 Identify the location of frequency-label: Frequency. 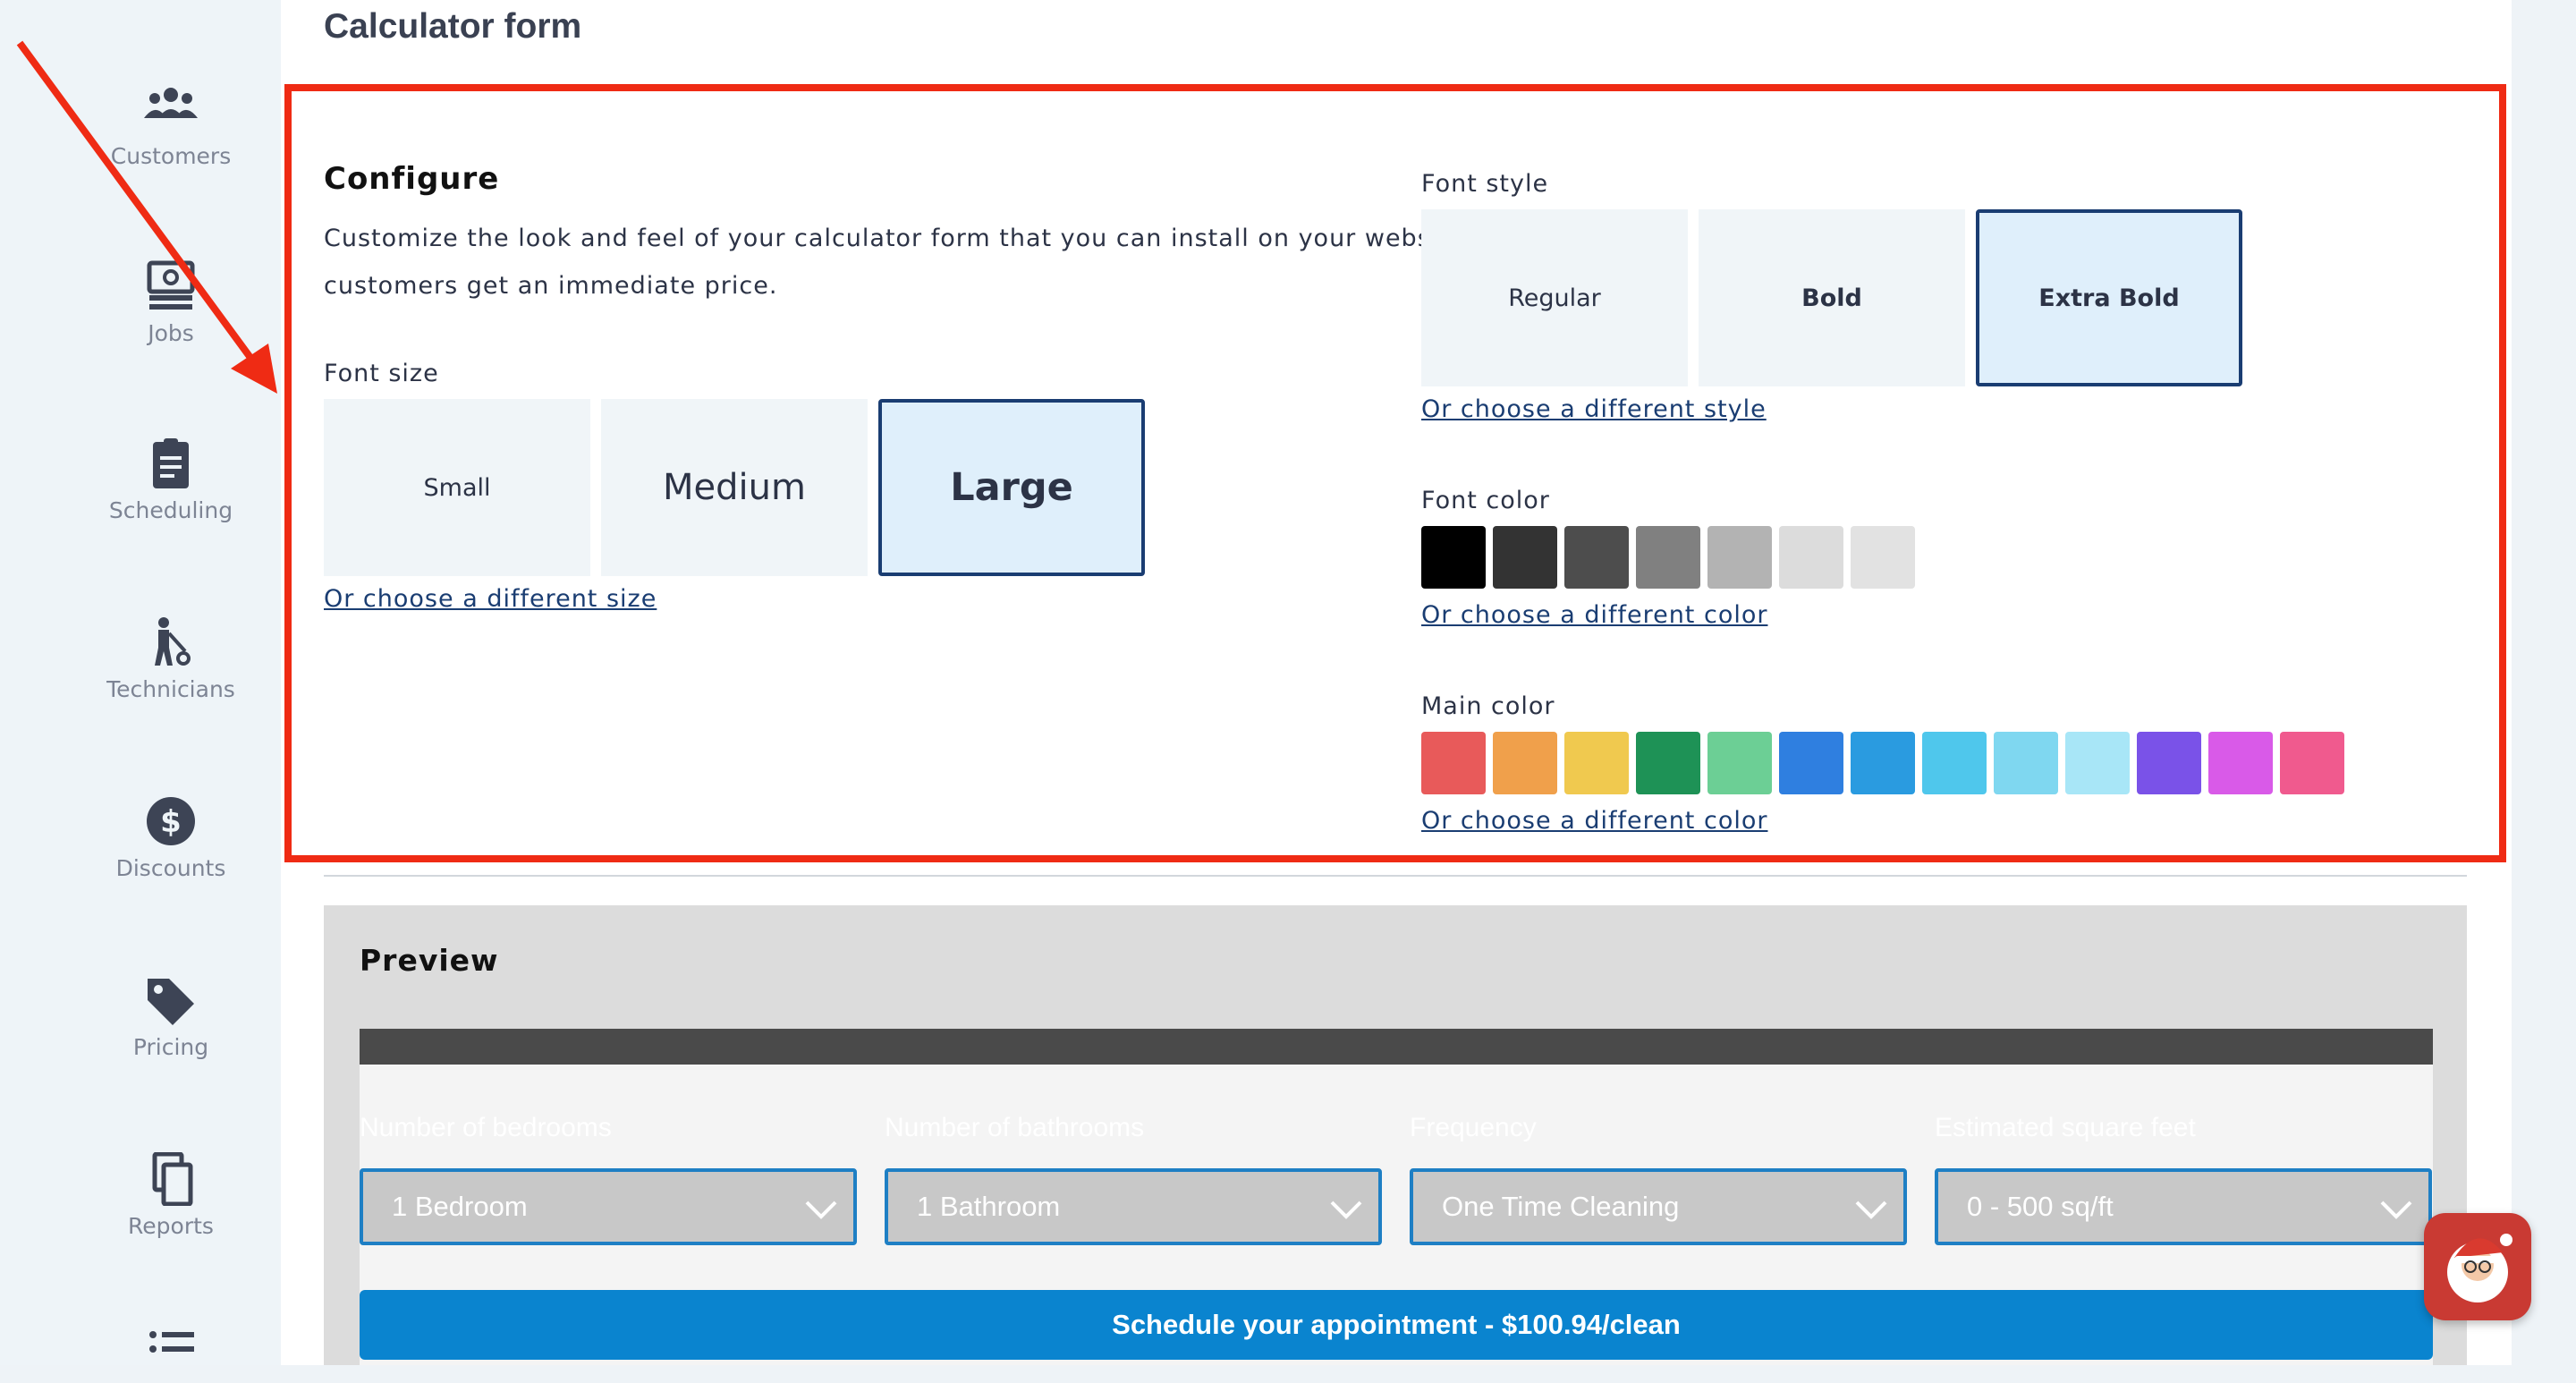
(1473, 1127).